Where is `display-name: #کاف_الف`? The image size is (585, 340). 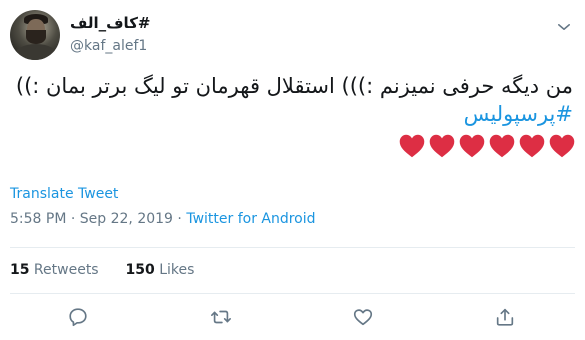
display-name: #کاف_الف is located at coordinates (110, 23).